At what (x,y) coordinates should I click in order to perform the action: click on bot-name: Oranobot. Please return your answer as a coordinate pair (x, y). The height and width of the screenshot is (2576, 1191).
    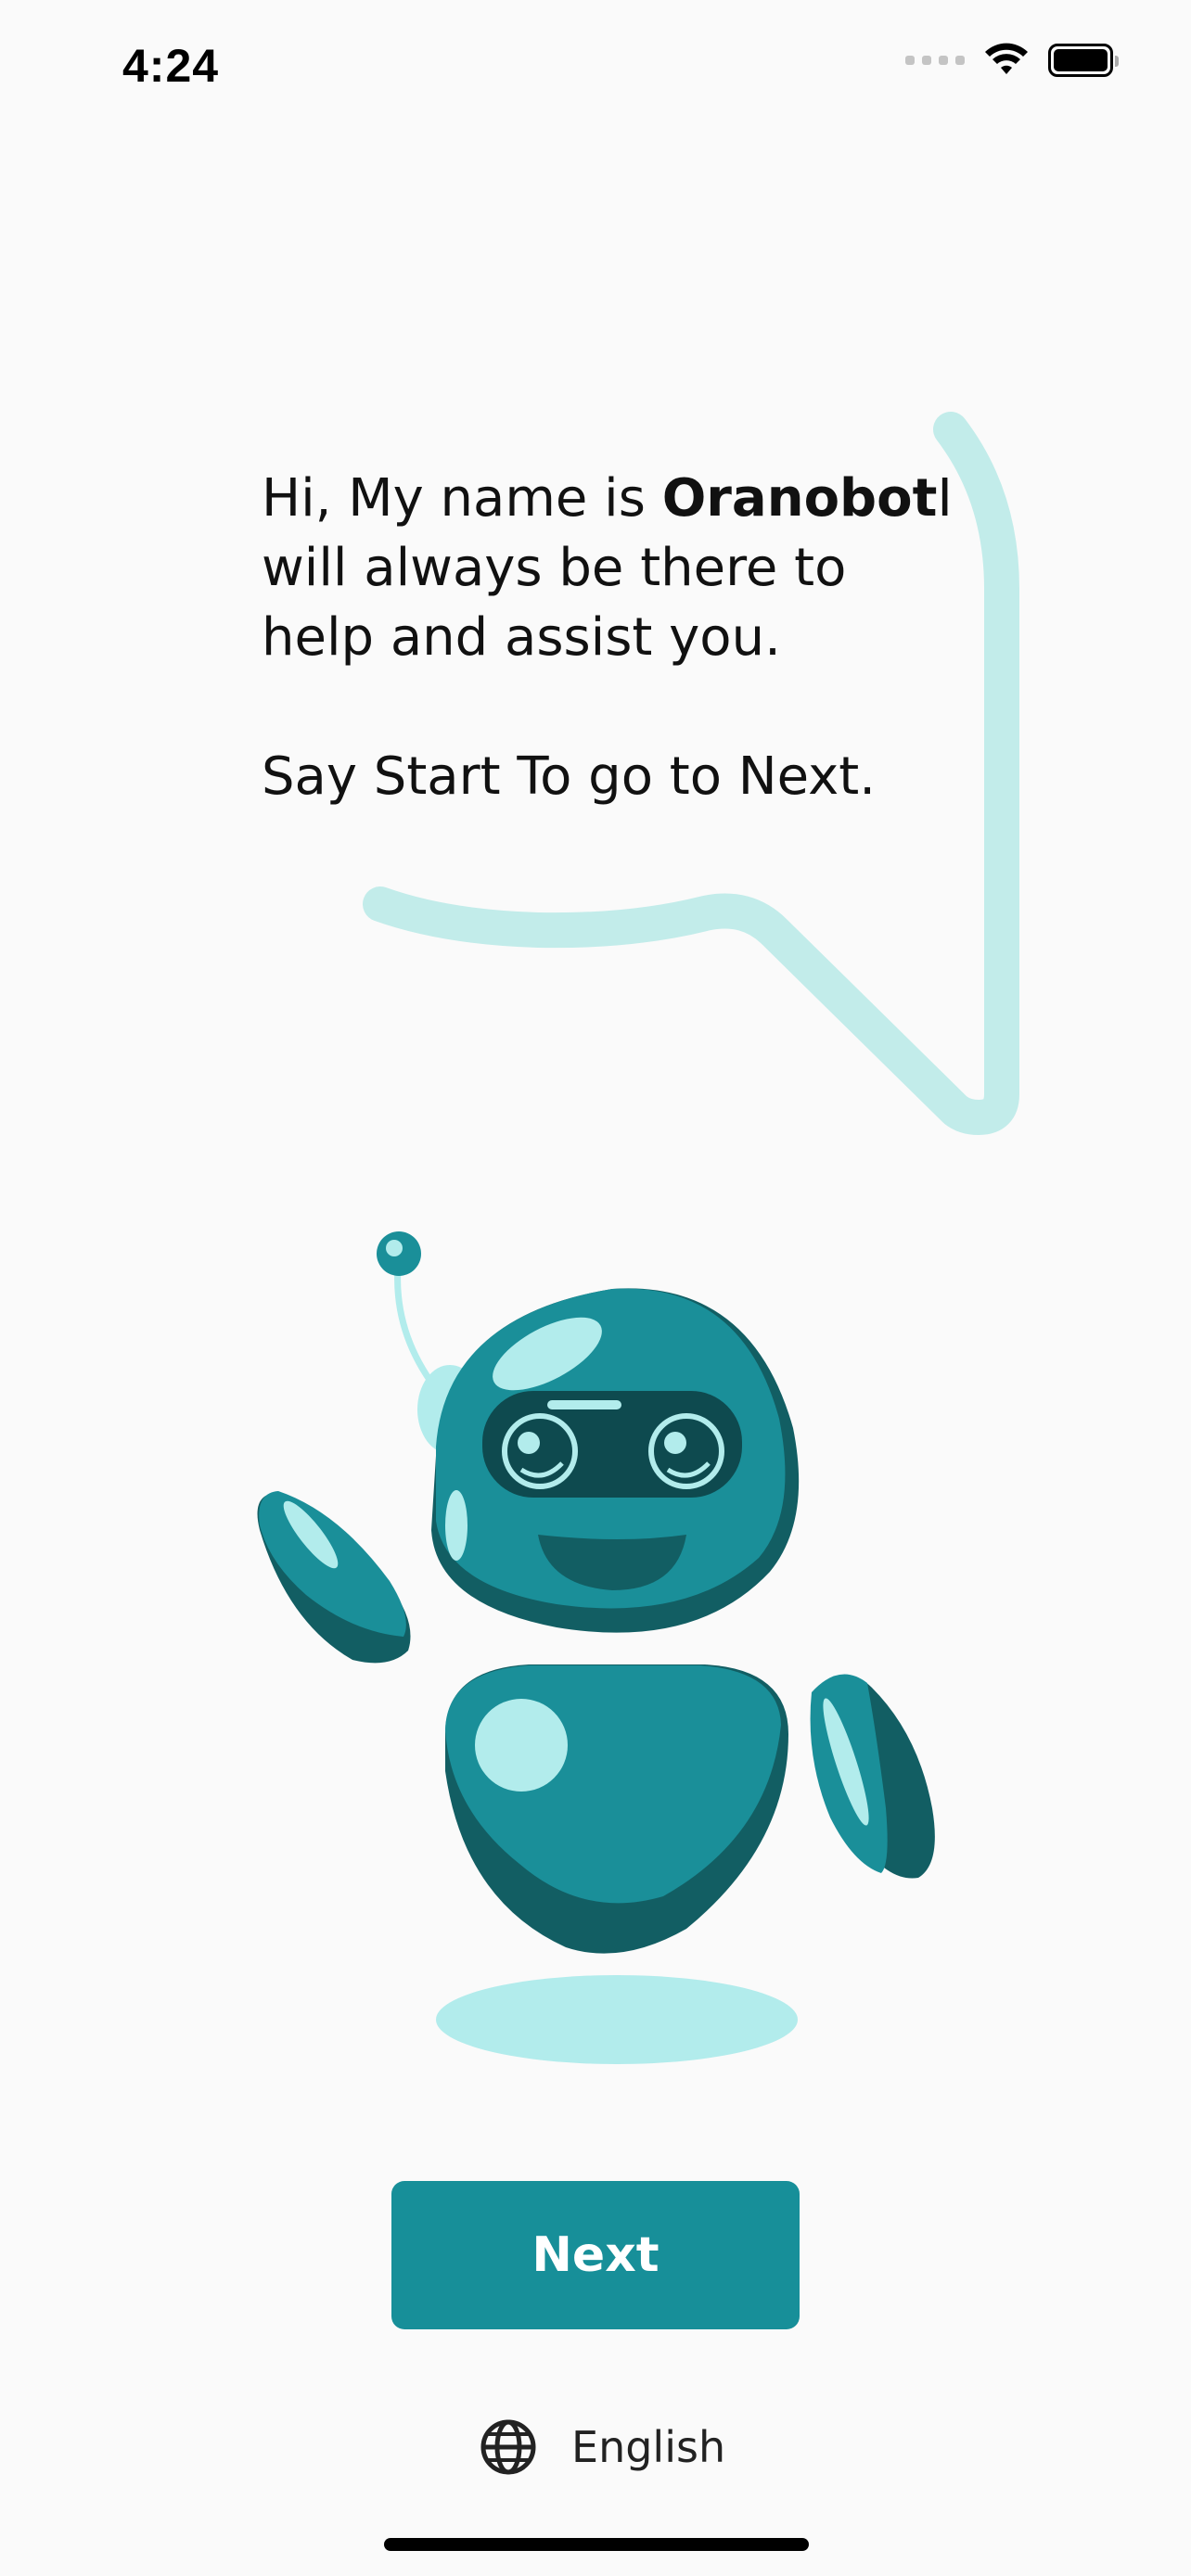
    Looking at the image, I should click on (799, 499).